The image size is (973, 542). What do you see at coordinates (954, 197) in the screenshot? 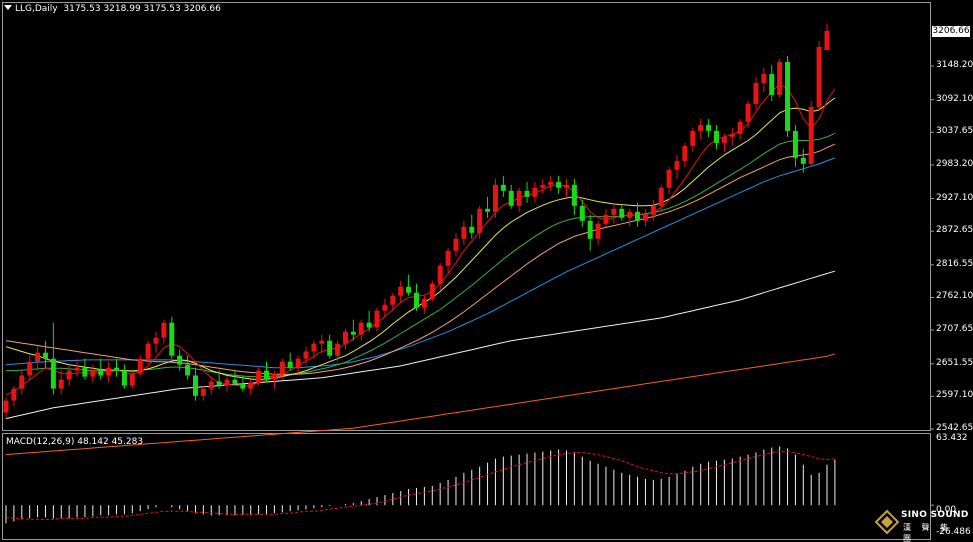
I see `price-axis-label: 2927.10` at bounding box center [954, 197].